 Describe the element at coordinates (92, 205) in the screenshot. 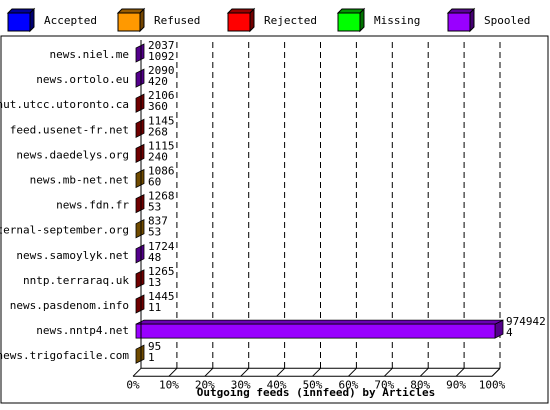

I see `server-label: news.fdn.fr` at that location.